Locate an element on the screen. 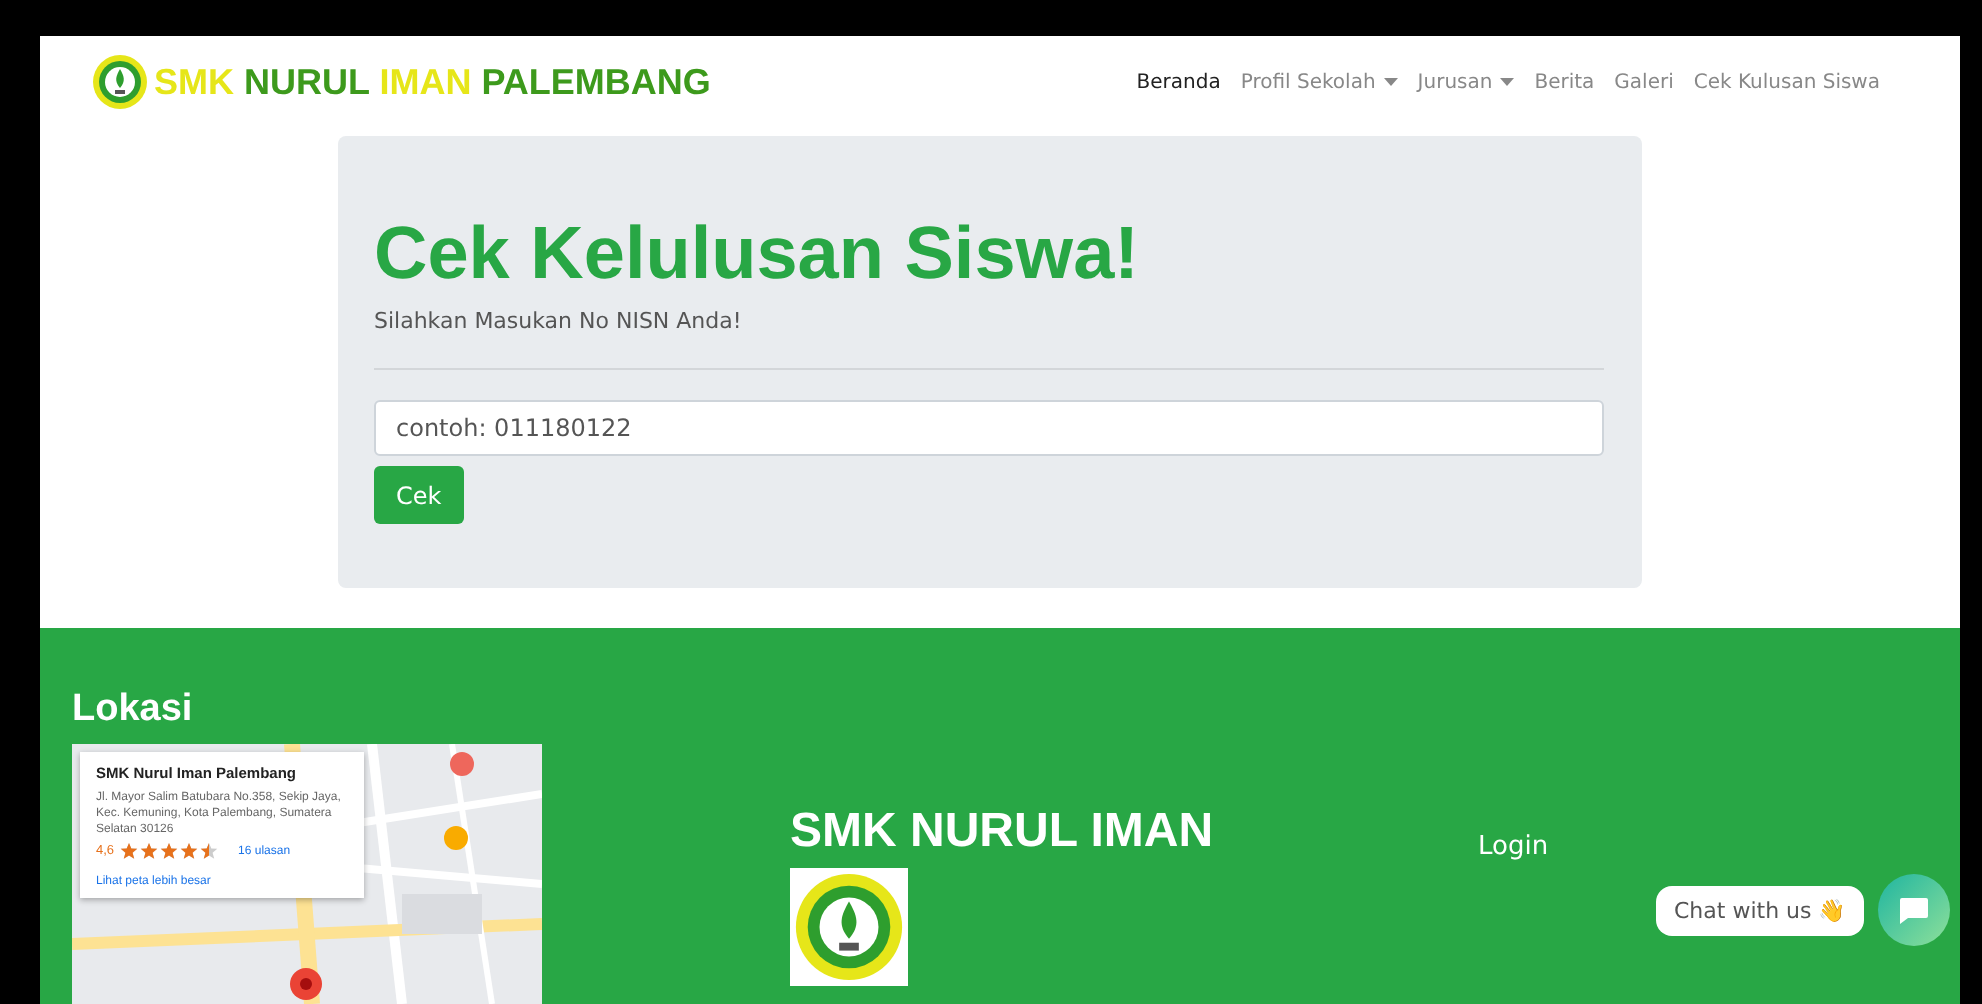  nav-link: Cek Kulusan Siswa is located at coordinates (1786, 82).